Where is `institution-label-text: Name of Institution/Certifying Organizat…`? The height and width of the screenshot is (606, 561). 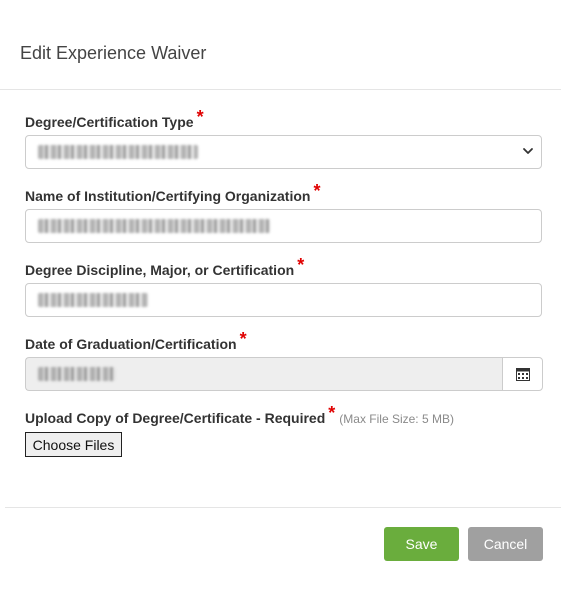
institution-label-text: Name of Institution/Certifying Organizat… is located at coordinates (168, 196).